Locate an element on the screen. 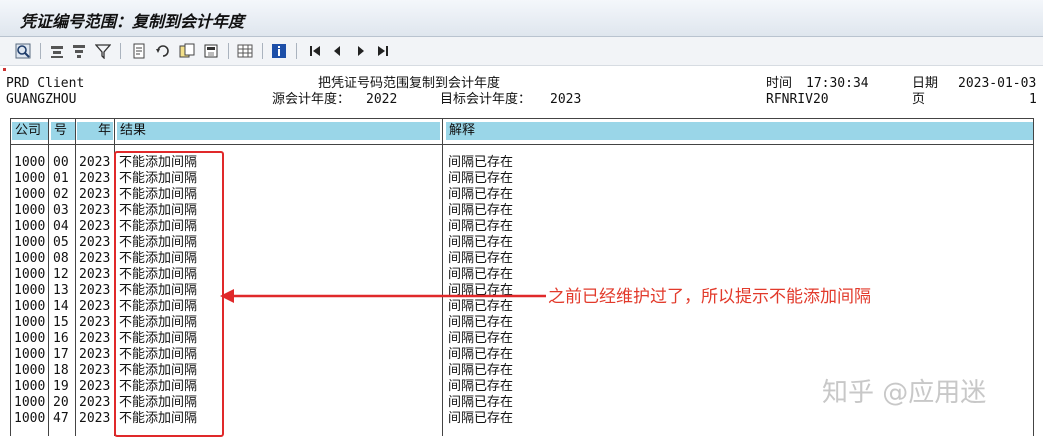  source-year-value: 2022 is located at coordinates (382, 99).